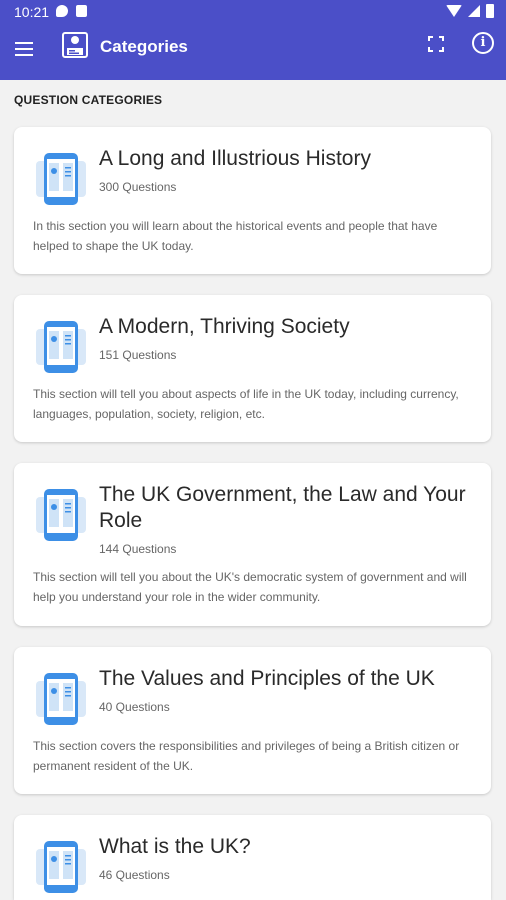 This screenshot has height=900, width=506. What do you see at coordinates (134, 875) in the screenshot?
I see `category-question-count: 46 Questions` at bounding box center [134, 875].